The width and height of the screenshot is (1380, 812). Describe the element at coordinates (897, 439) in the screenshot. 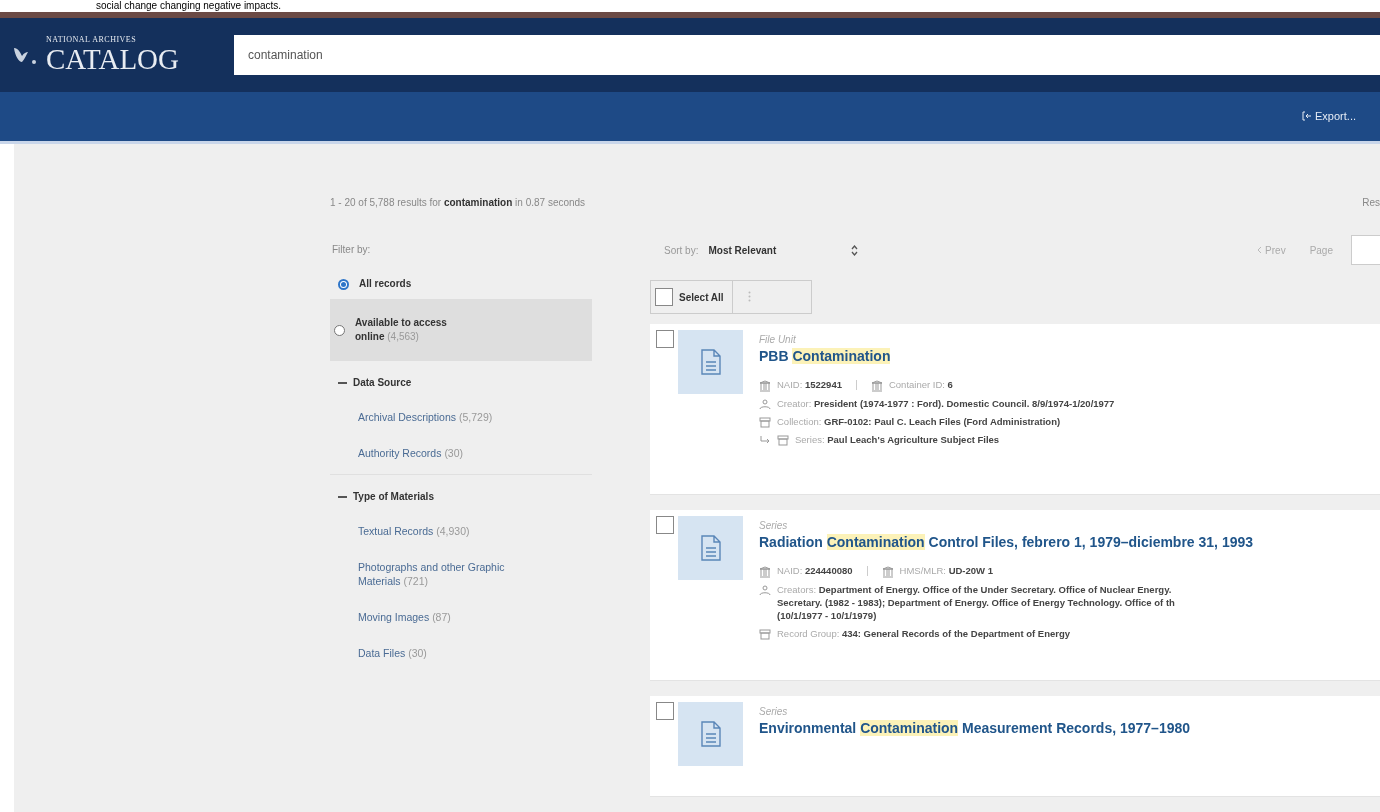

I see `record-detail: Series: Paul Leach's Agriculture Subject Files` at that location.